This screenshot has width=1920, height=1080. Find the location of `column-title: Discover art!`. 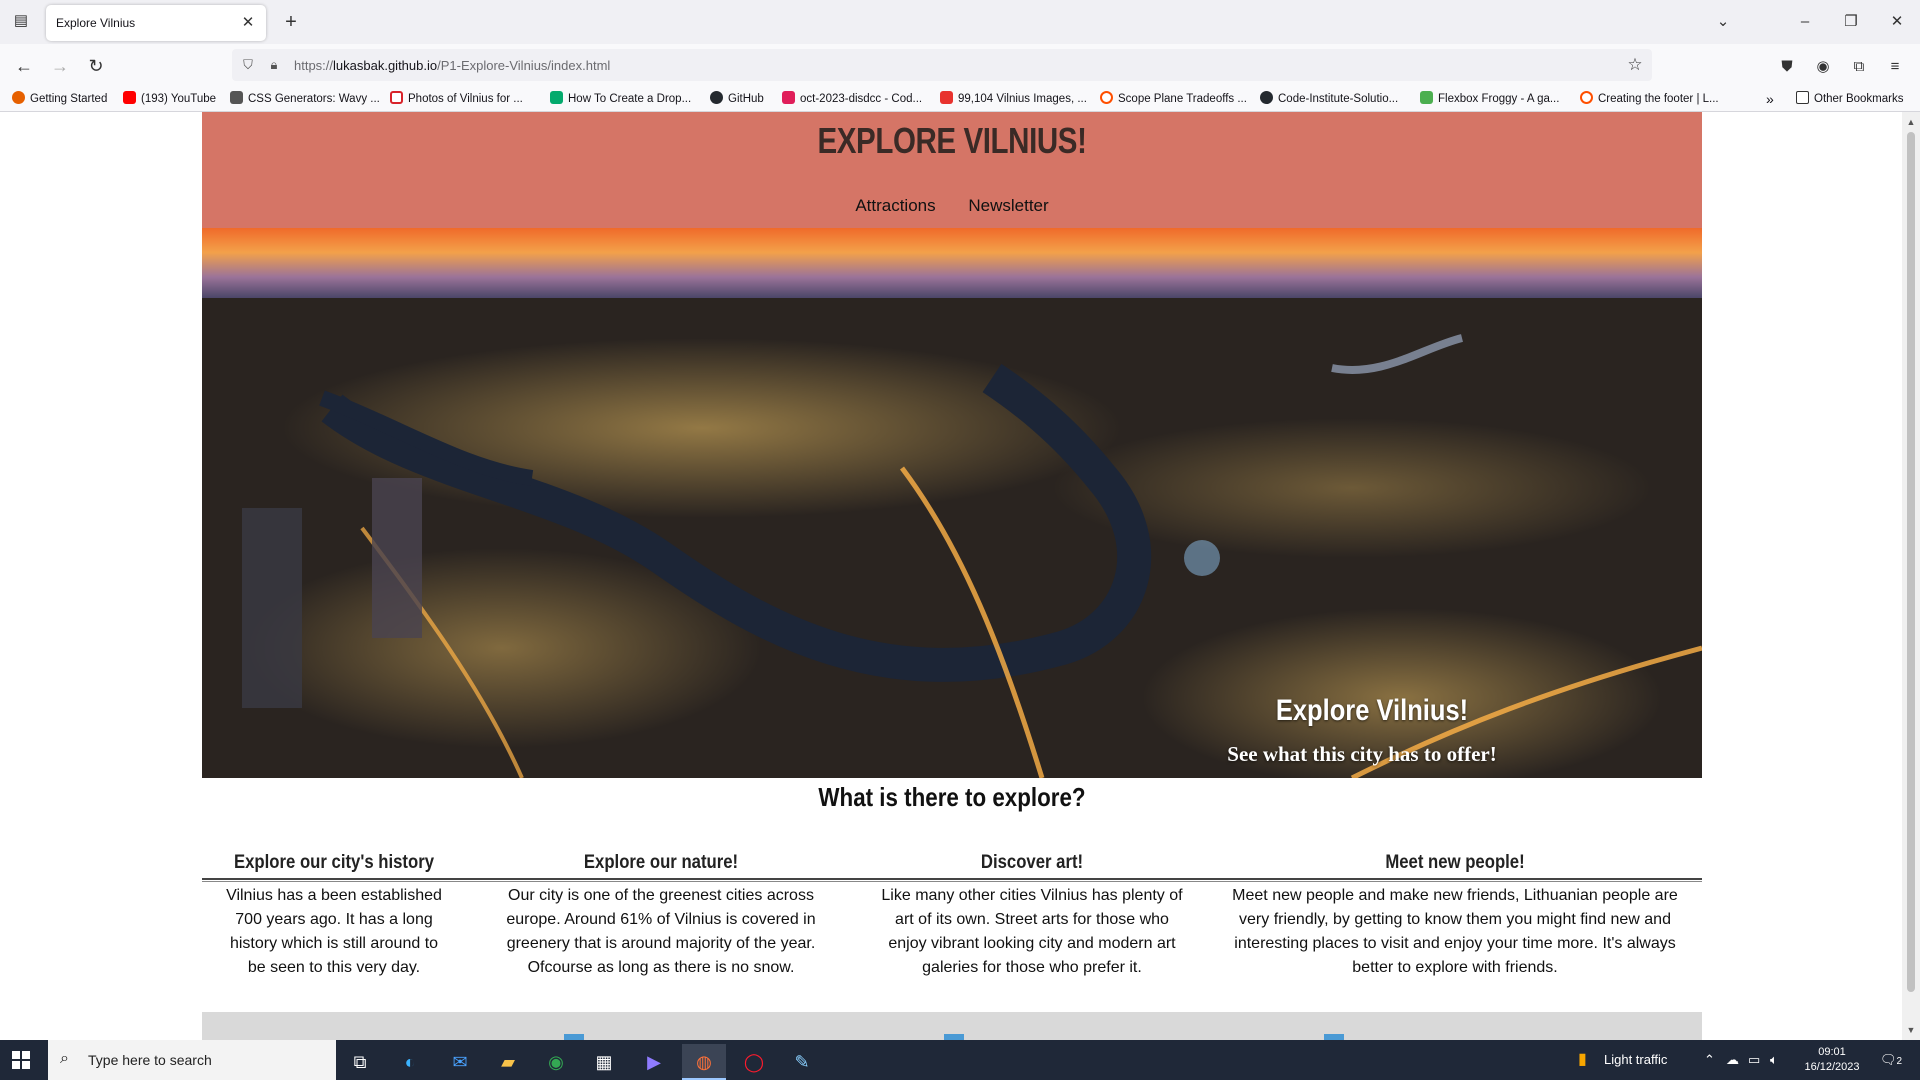

column-title: Discover art! is located at coordinates (1032, 862).